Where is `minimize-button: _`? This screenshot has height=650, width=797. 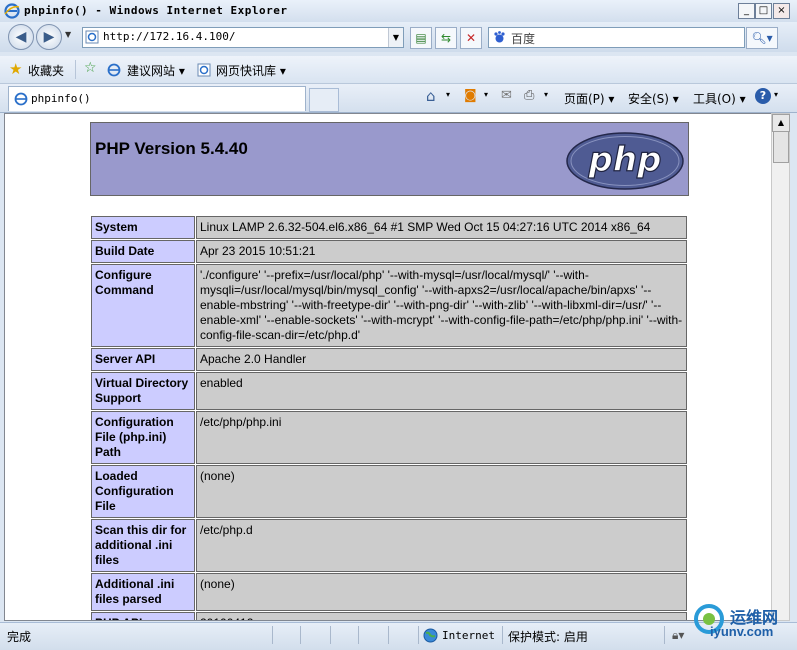 minimize-button: _ is located at coordinates (746, 11).